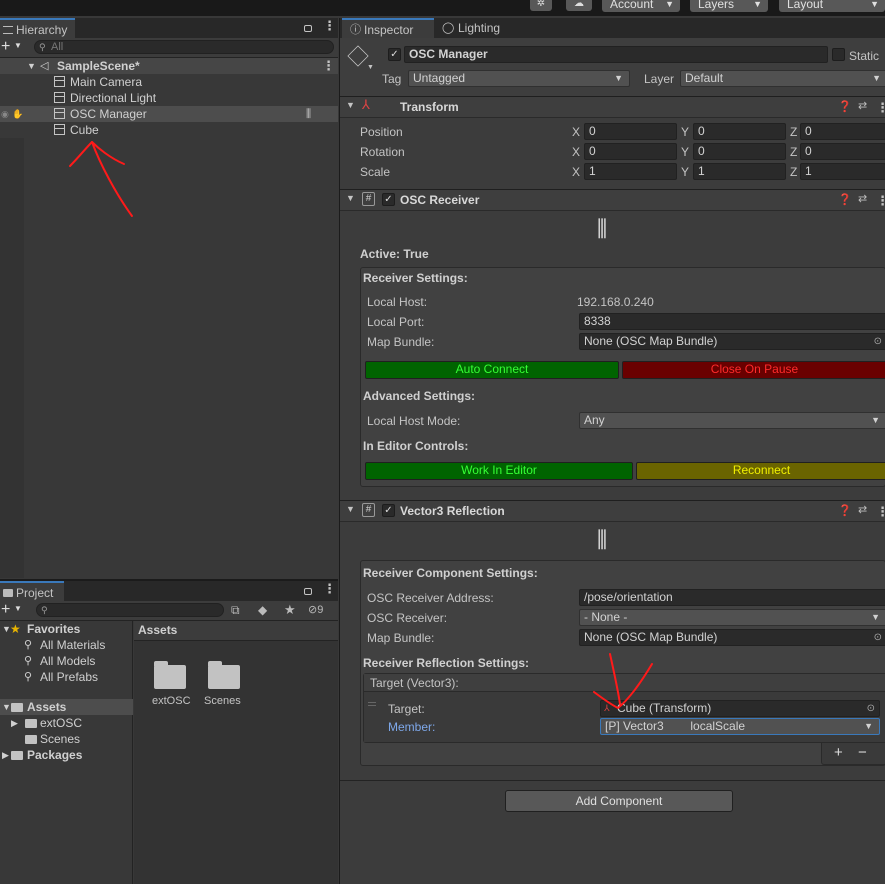 This screenshot has height=884, width=885. Describe the element at coordinates (838, 54) in the screenshot. I see `static-checkbox` at that location.